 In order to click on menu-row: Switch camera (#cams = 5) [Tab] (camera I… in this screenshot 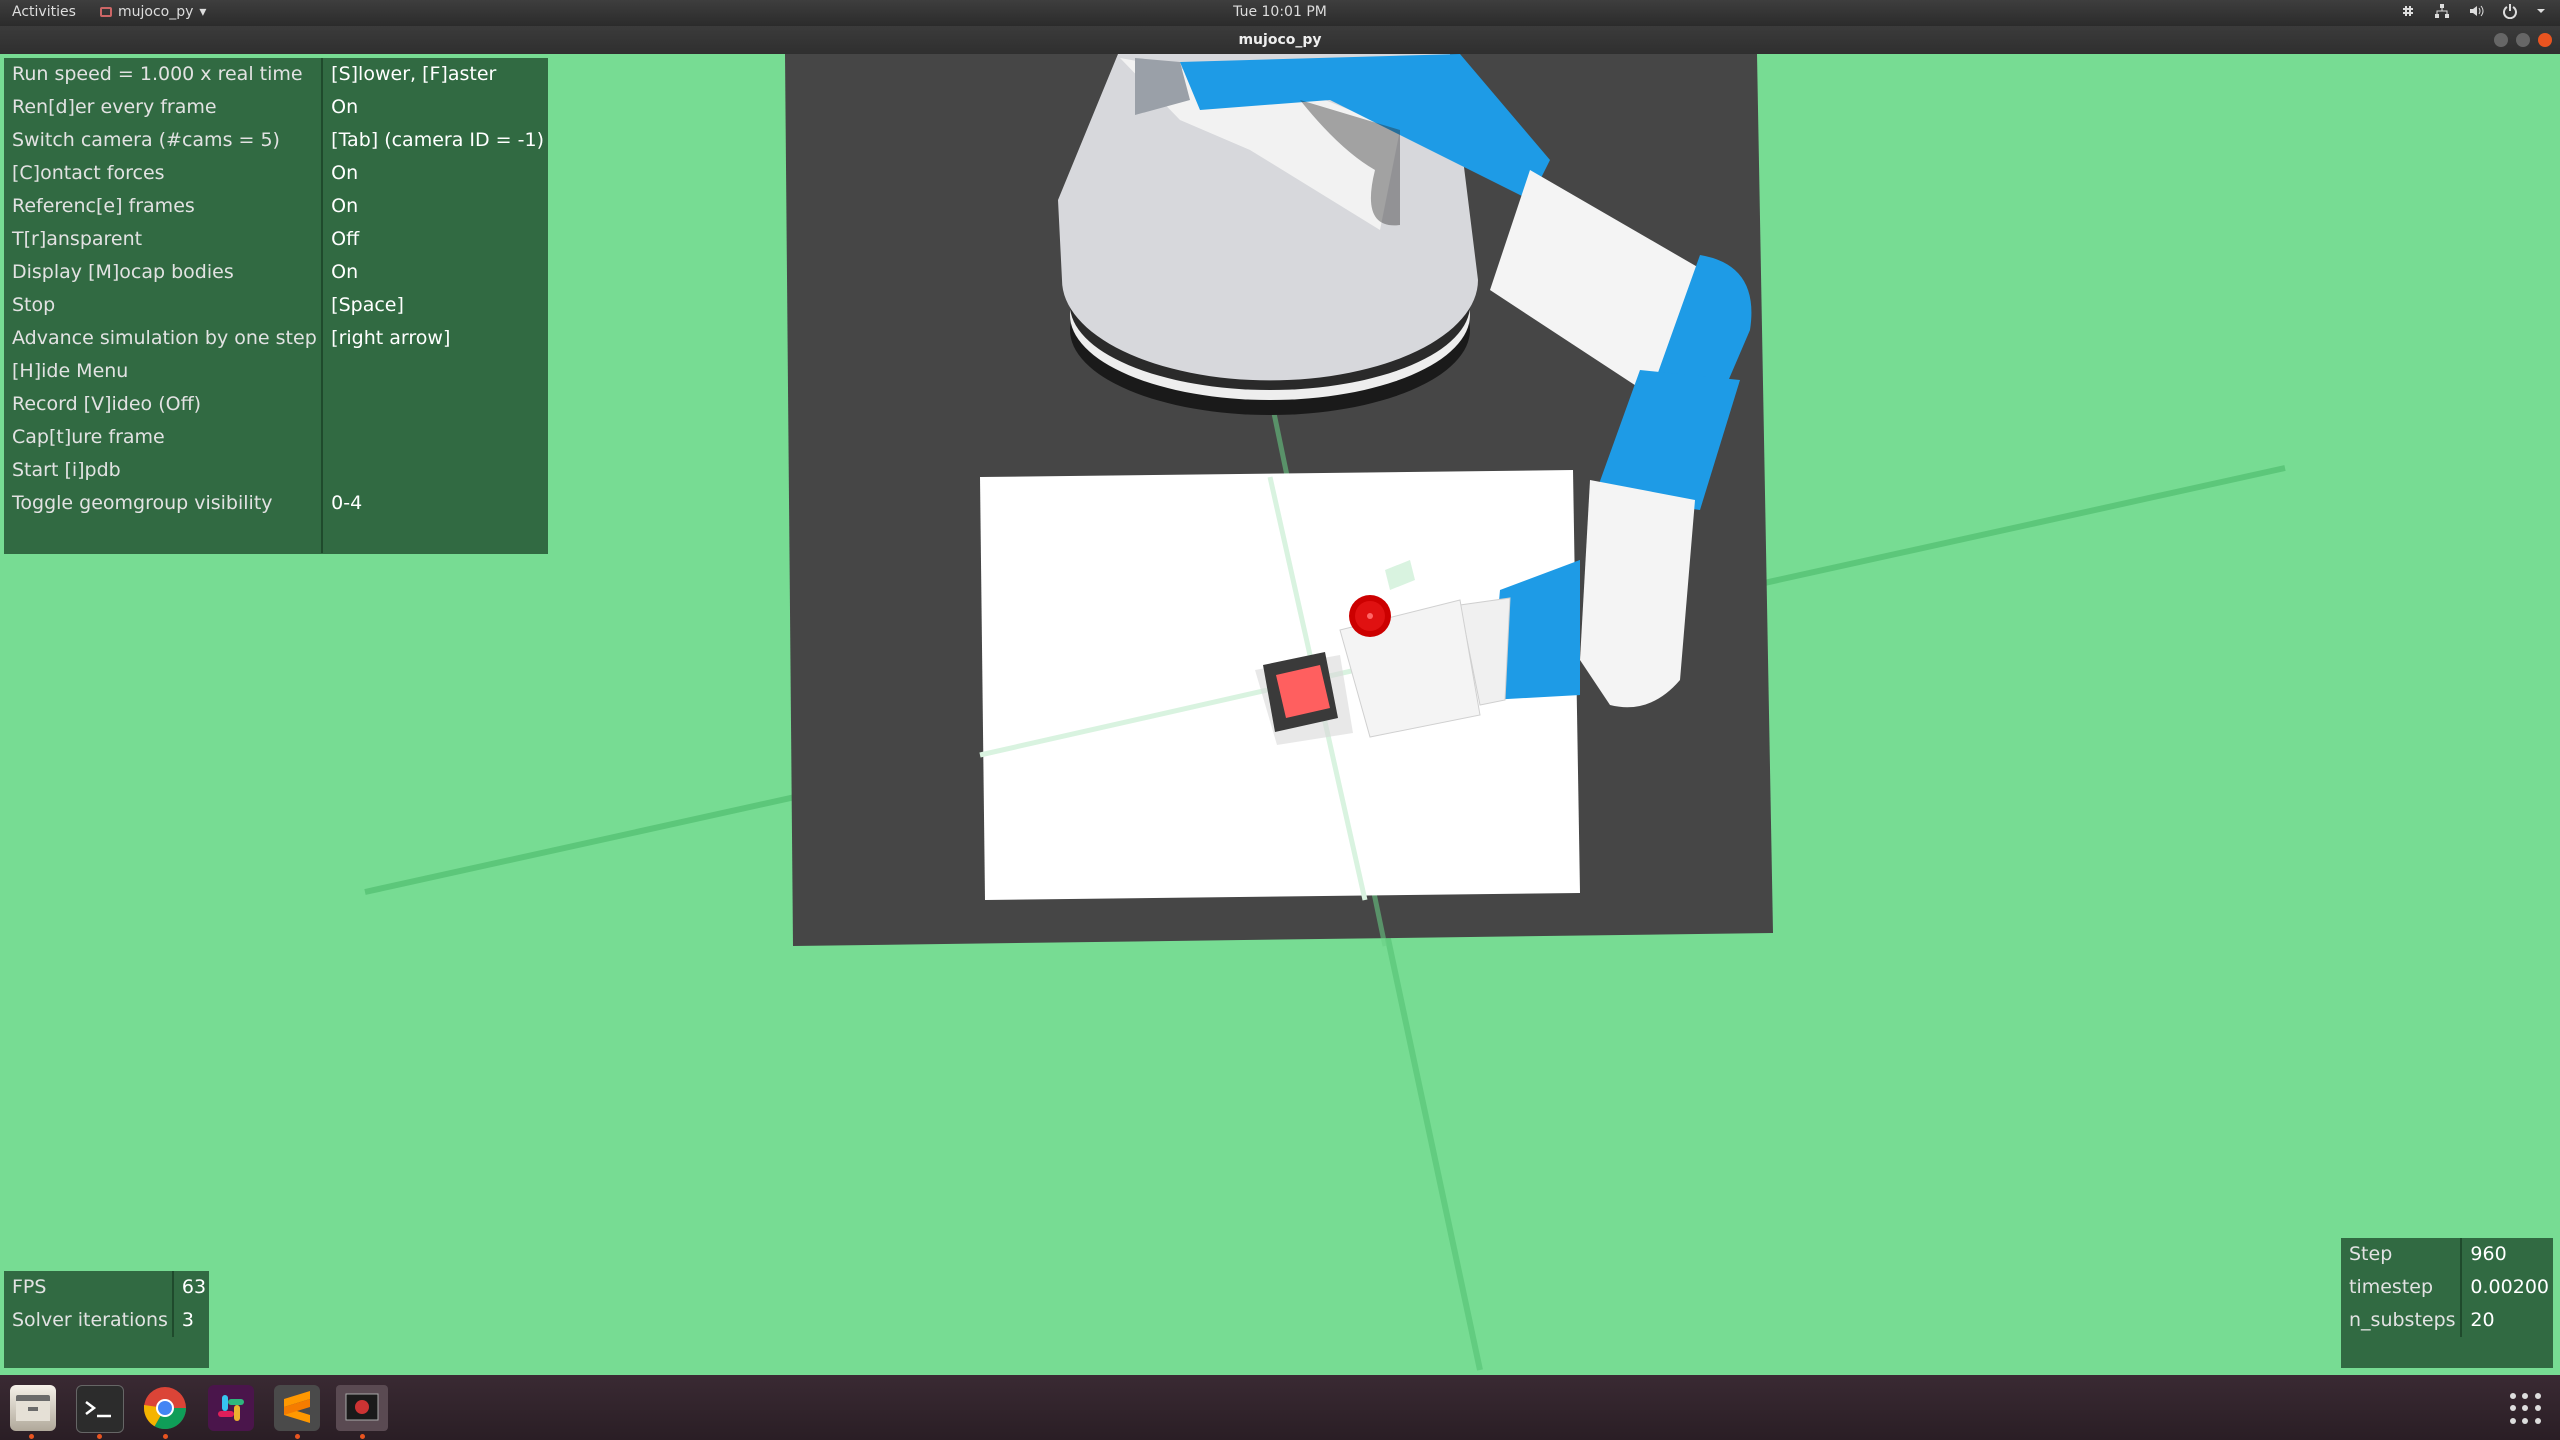, I will do `click(276, 140)`.